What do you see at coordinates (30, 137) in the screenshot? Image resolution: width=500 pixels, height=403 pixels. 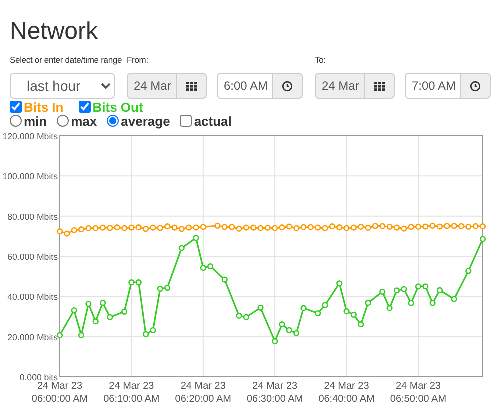 I see `y-tick-label: 120.000 Mbits` at bounding box center [30, 137].